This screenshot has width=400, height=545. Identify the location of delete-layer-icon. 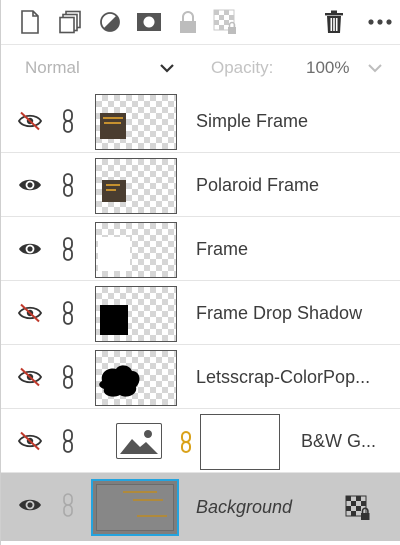
(334, 22).